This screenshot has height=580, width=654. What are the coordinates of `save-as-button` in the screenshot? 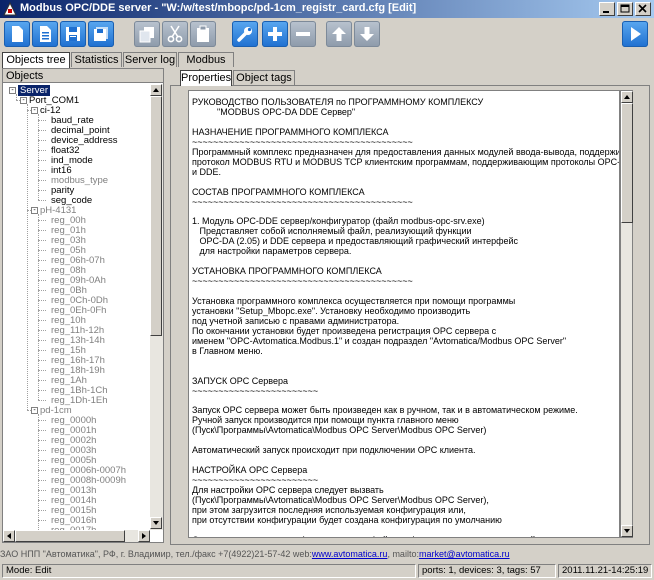 It's located at (101, 34).